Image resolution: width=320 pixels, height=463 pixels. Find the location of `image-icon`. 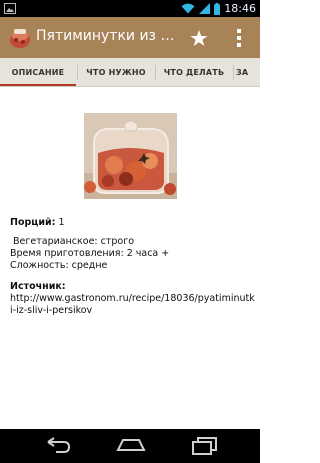

image-icon is located at coordinates (10, 8).